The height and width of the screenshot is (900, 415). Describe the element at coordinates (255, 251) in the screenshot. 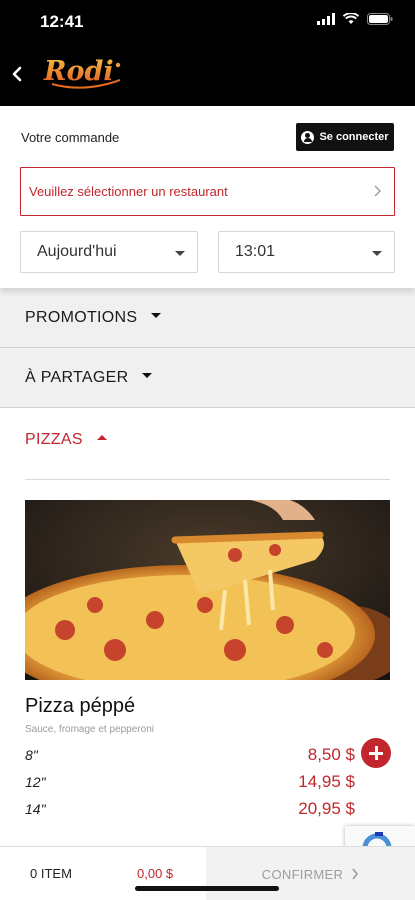

I see `time-value: 13:01` at that location.